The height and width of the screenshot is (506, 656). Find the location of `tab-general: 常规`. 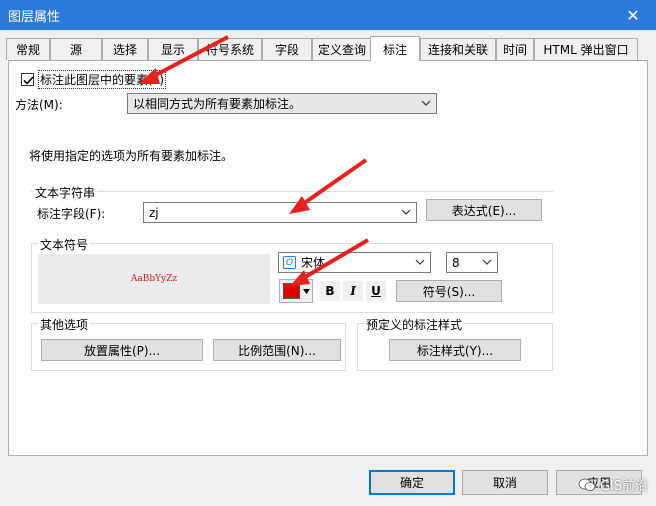

tab-general: 常规 is located at coordinates (28, 49).